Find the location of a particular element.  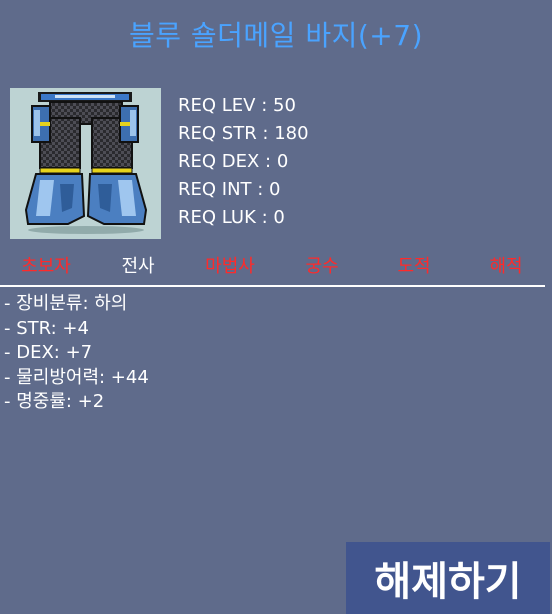

divider is located at coordinates (272, 286).